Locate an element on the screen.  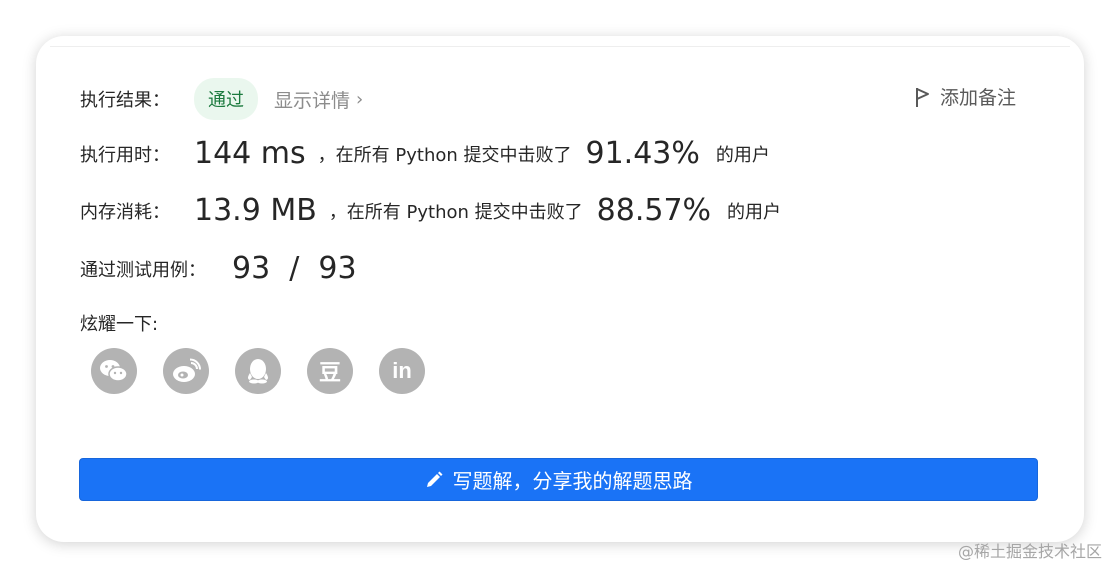
runtime-percent: 91.43% is located at coordinates (642, 153).